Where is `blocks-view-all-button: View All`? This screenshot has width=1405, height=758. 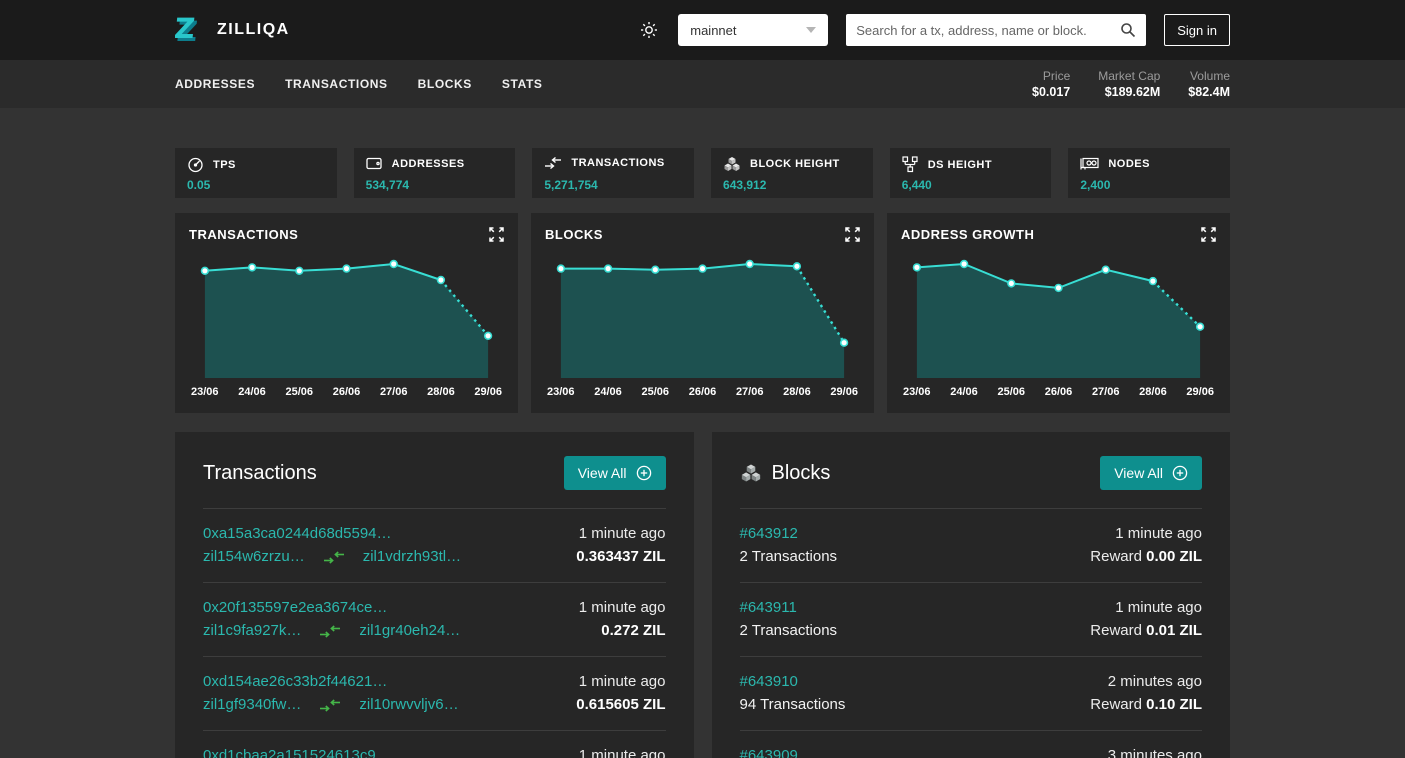 blocks-view-all-button: View All is located at coordinates (1151, 473).